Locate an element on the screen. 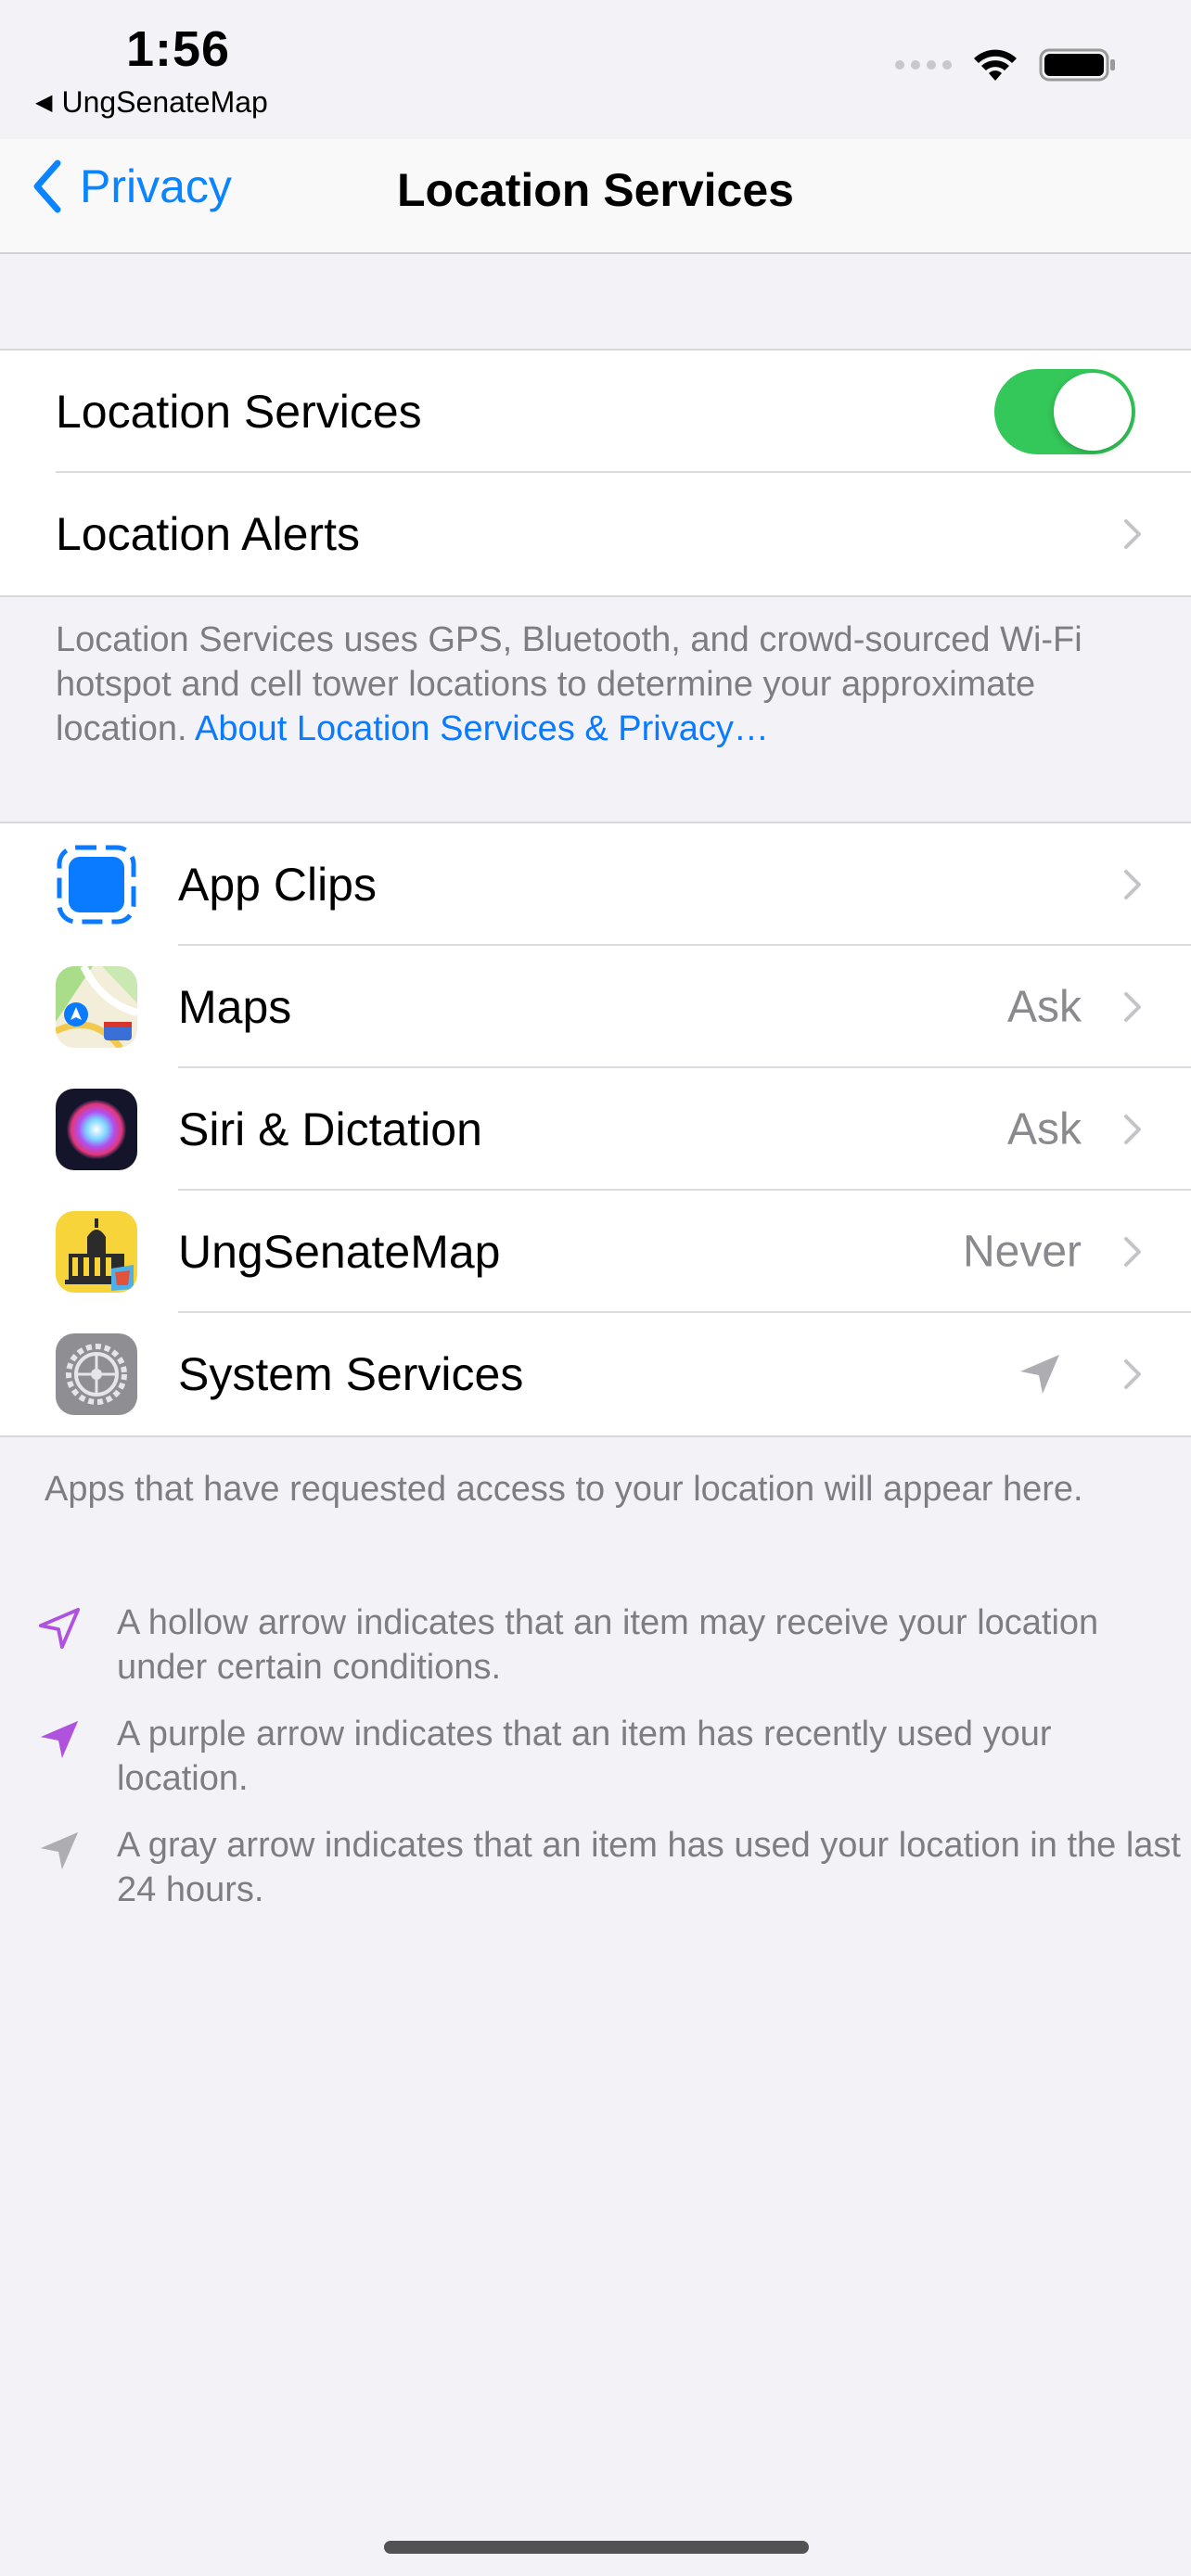  status-time: 1:56 is located at coordinates (178, 49).